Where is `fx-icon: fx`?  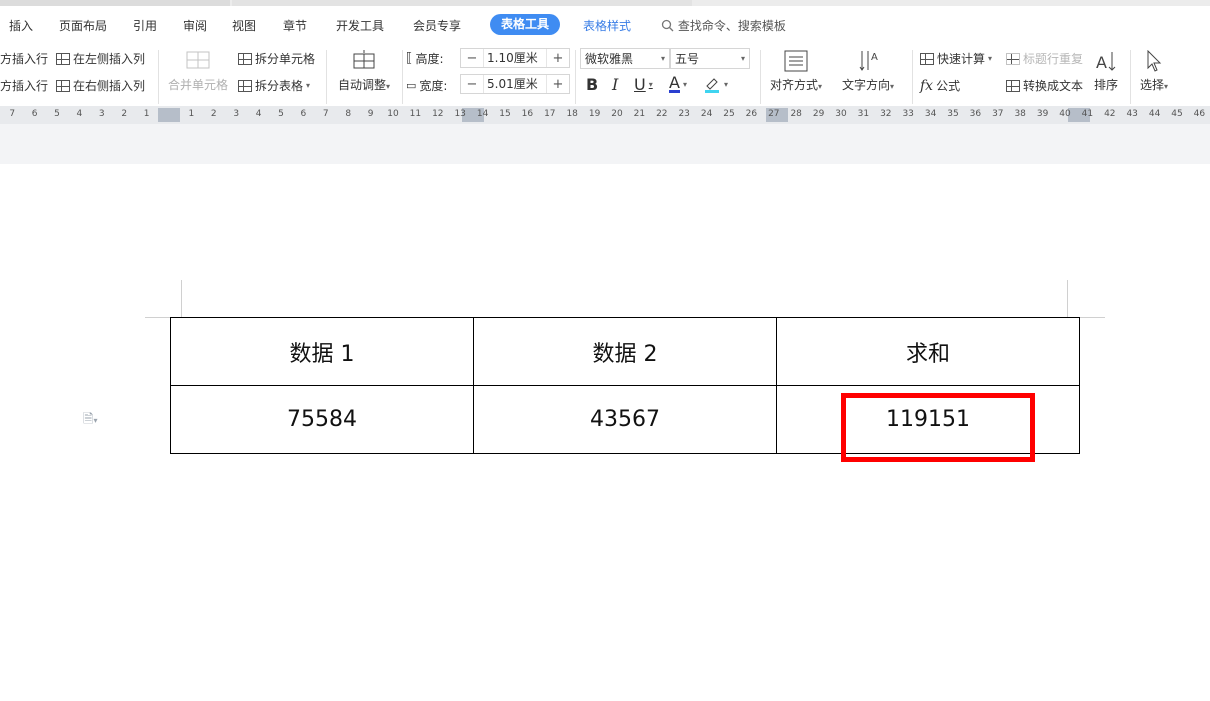
fx-icon: fx is located at coordinates (927, 85).